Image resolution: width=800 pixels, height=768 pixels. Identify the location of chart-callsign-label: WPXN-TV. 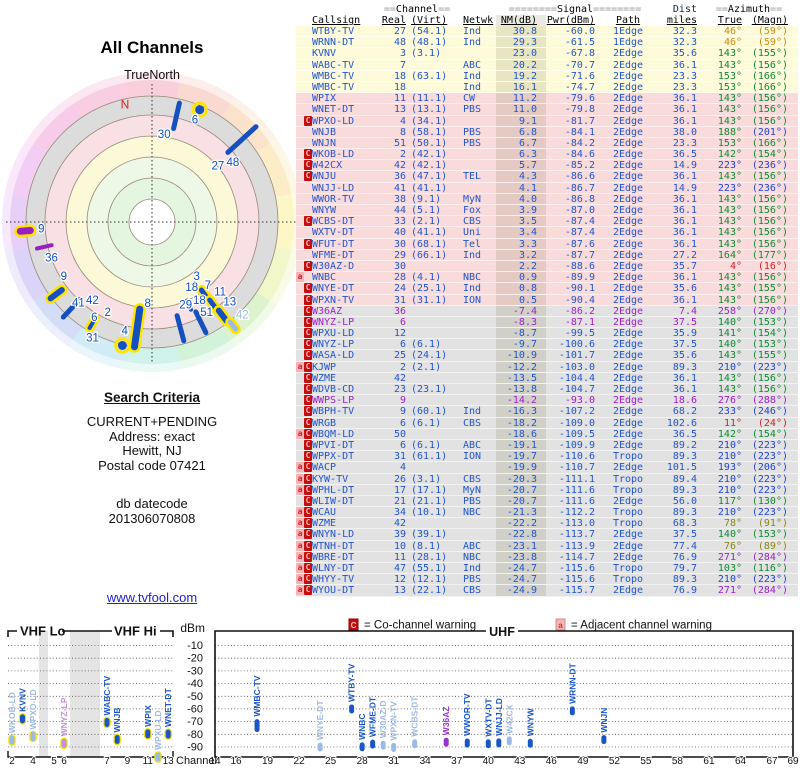
(394, 721).